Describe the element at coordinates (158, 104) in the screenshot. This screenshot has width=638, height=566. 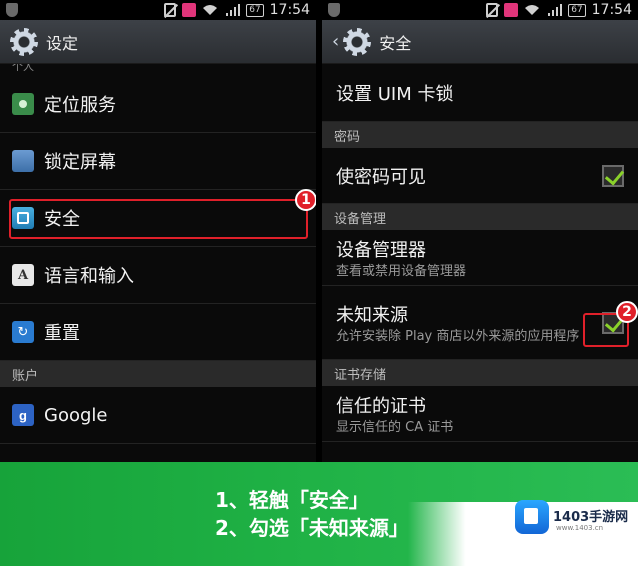
I see `settings-item-location: 定位服务` at that location.